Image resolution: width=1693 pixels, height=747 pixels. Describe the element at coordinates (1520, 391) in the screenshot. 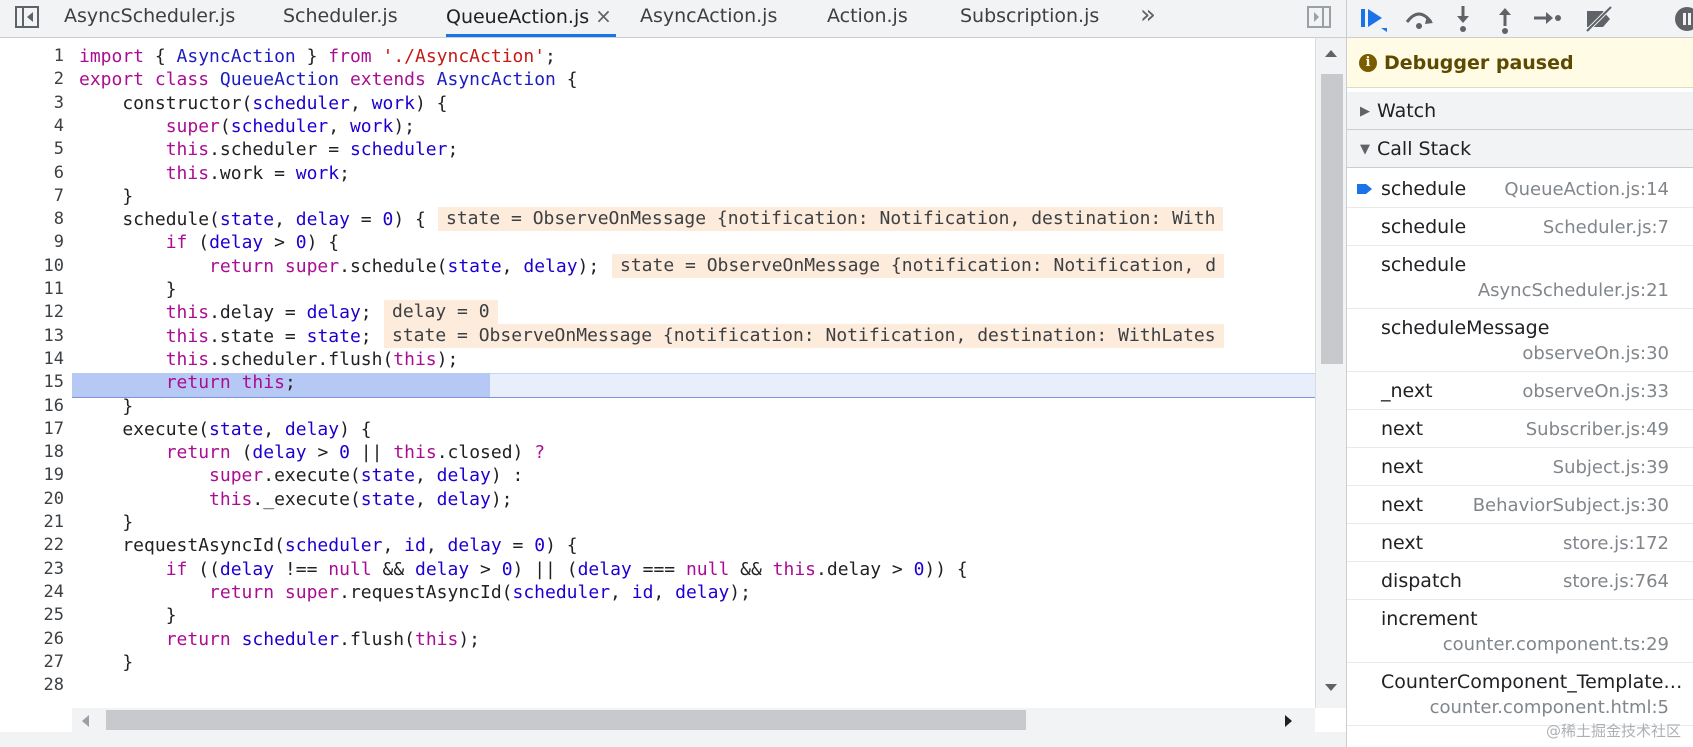

I see `call-frame: _next observeOn.js:33` at that location.